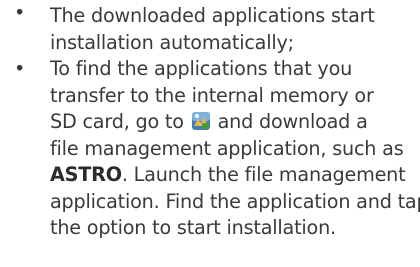 Image resolution: width=420 pixels, height=267 pixels. Describe the element at coordinates (289, 121) in the screenshot. I see `line-text: and download a` at that location.